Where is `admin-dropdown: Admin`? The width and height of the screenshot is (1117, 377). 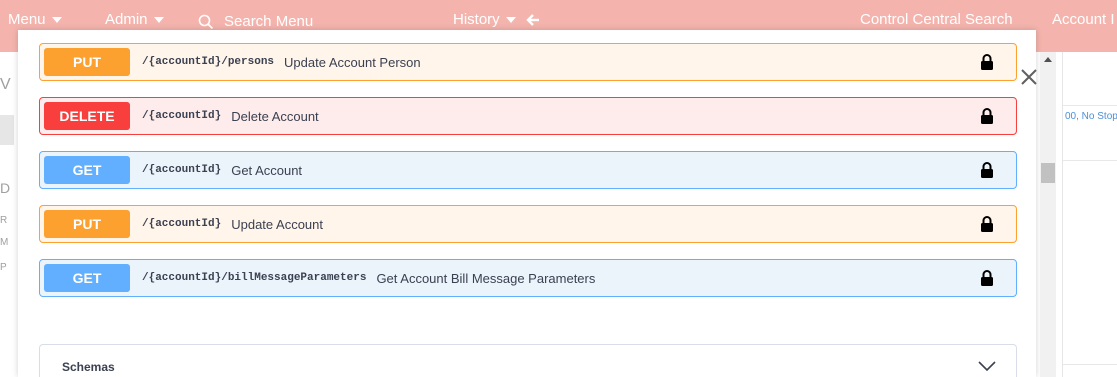 admin-dropdown: Admin is located at coordinates (134, 19).